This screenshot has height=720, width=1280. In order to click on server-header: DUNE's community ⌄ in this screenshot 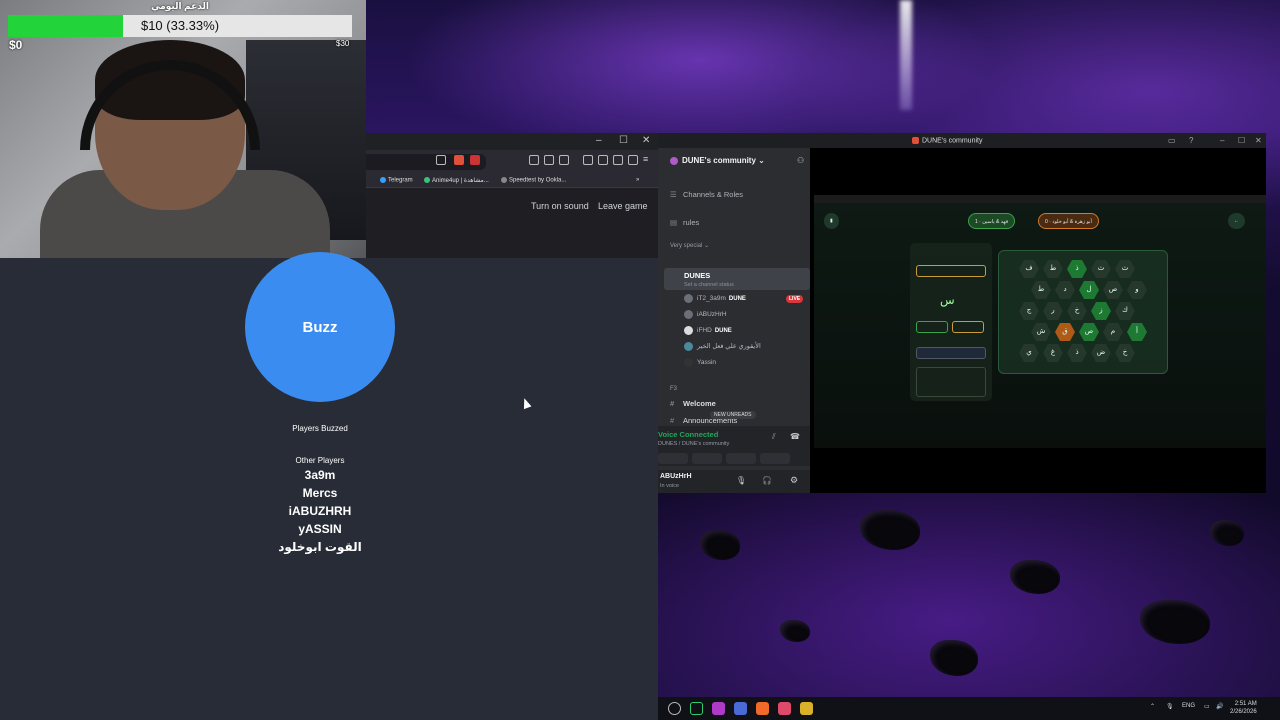, I will do `click(717, 160)`.